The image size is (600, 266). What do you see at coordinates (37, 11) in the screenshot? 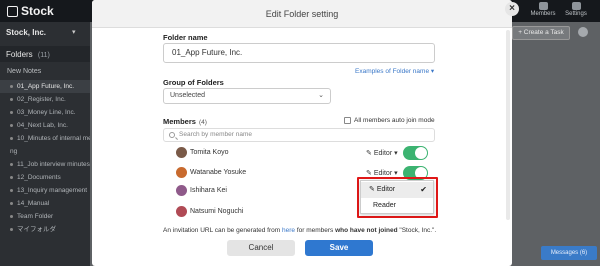
I see `logo-text: Stock` at bounding box center [37, 11].